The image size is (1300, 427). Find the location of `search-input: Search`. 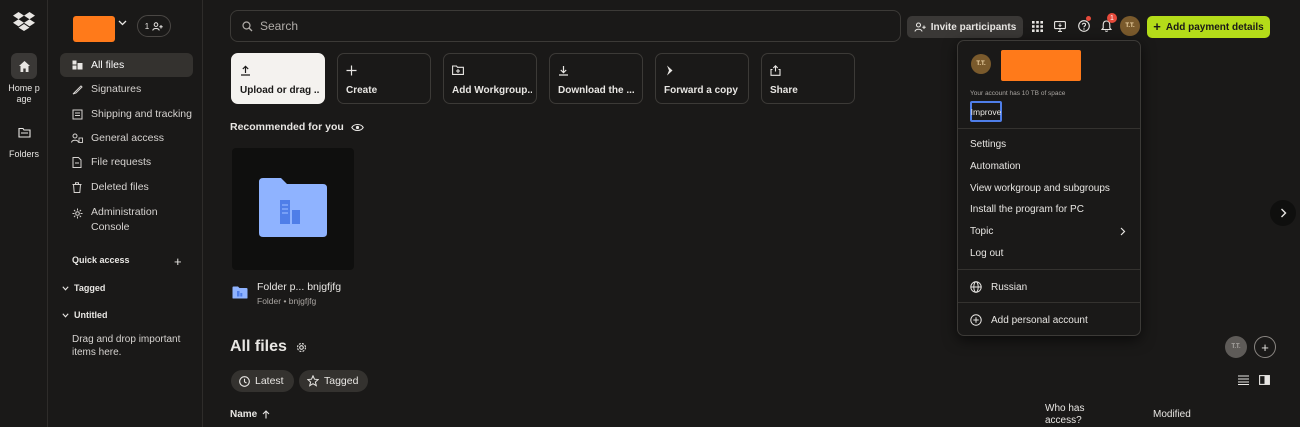

search-input: Search is located at coordinates (279, 26).